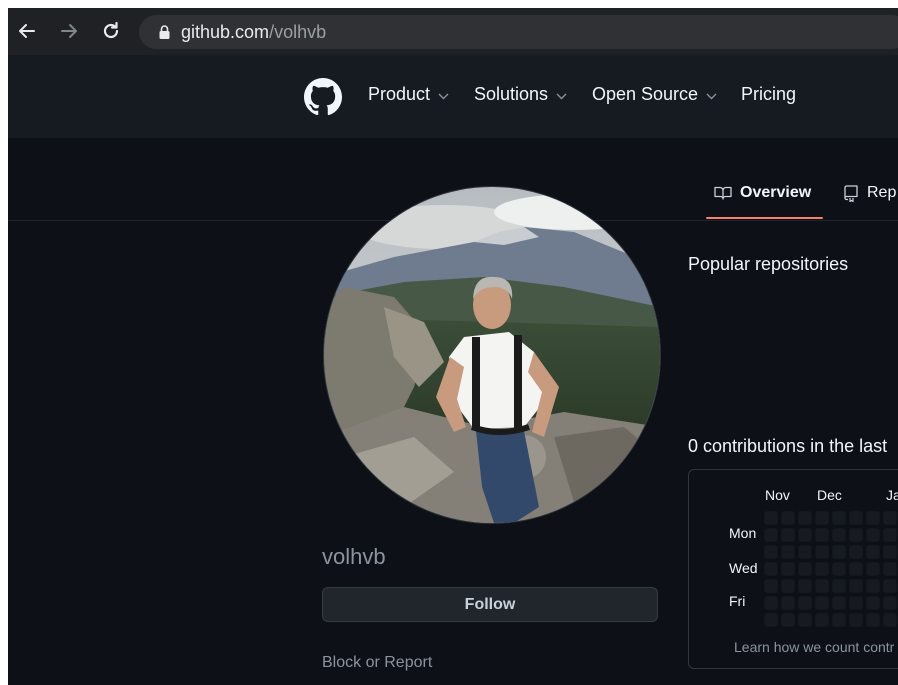  What do you see at coordinates (768, 264) in the screenshot?
I see `popular-repositories-title: Popular repositories` at bounding box center [768, 264].